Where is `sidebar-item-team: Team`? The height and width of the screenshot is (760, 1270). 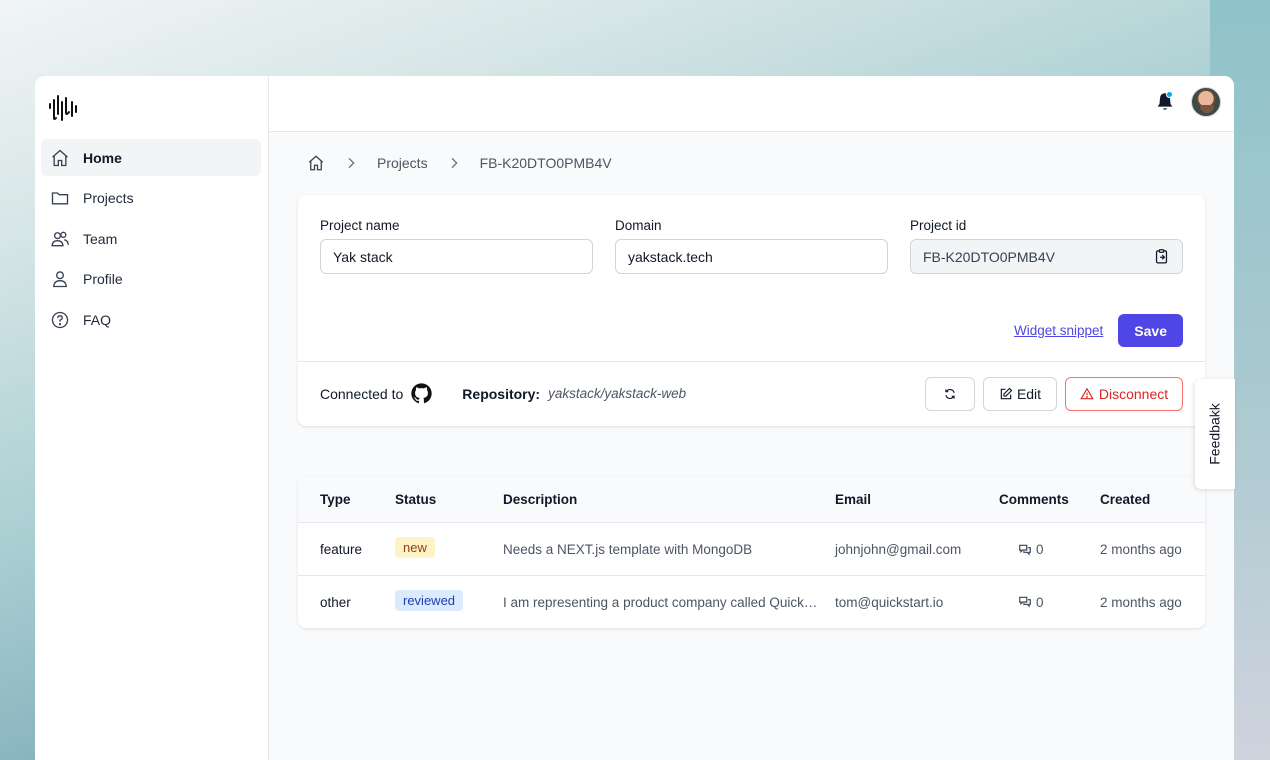 sidebar-item-team: Team is located at coordinates (151, 238).